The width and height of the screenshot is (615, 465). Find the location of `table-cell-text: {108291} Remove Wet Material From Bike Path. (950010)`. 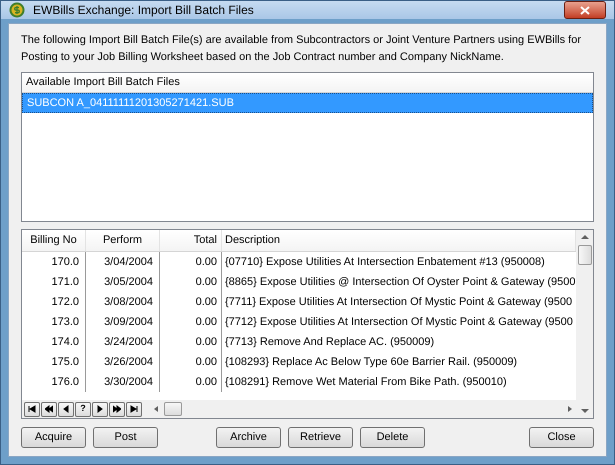

table-cell-text: {108291} Remove Wet Material From Bike Path. (950010) is located at coordinates (366, 382).